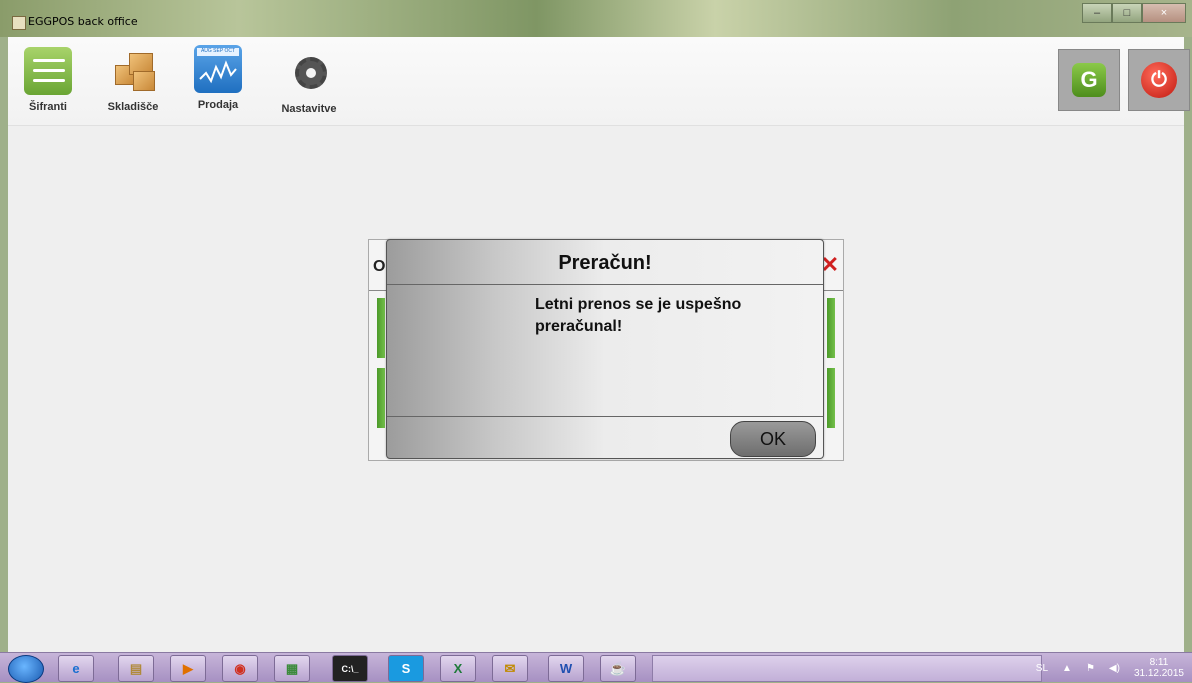  What do you see at coordinates (1159, 662) in the screenshot?
I see `clock-time: 8:11` at bounding box center [1159, 662].